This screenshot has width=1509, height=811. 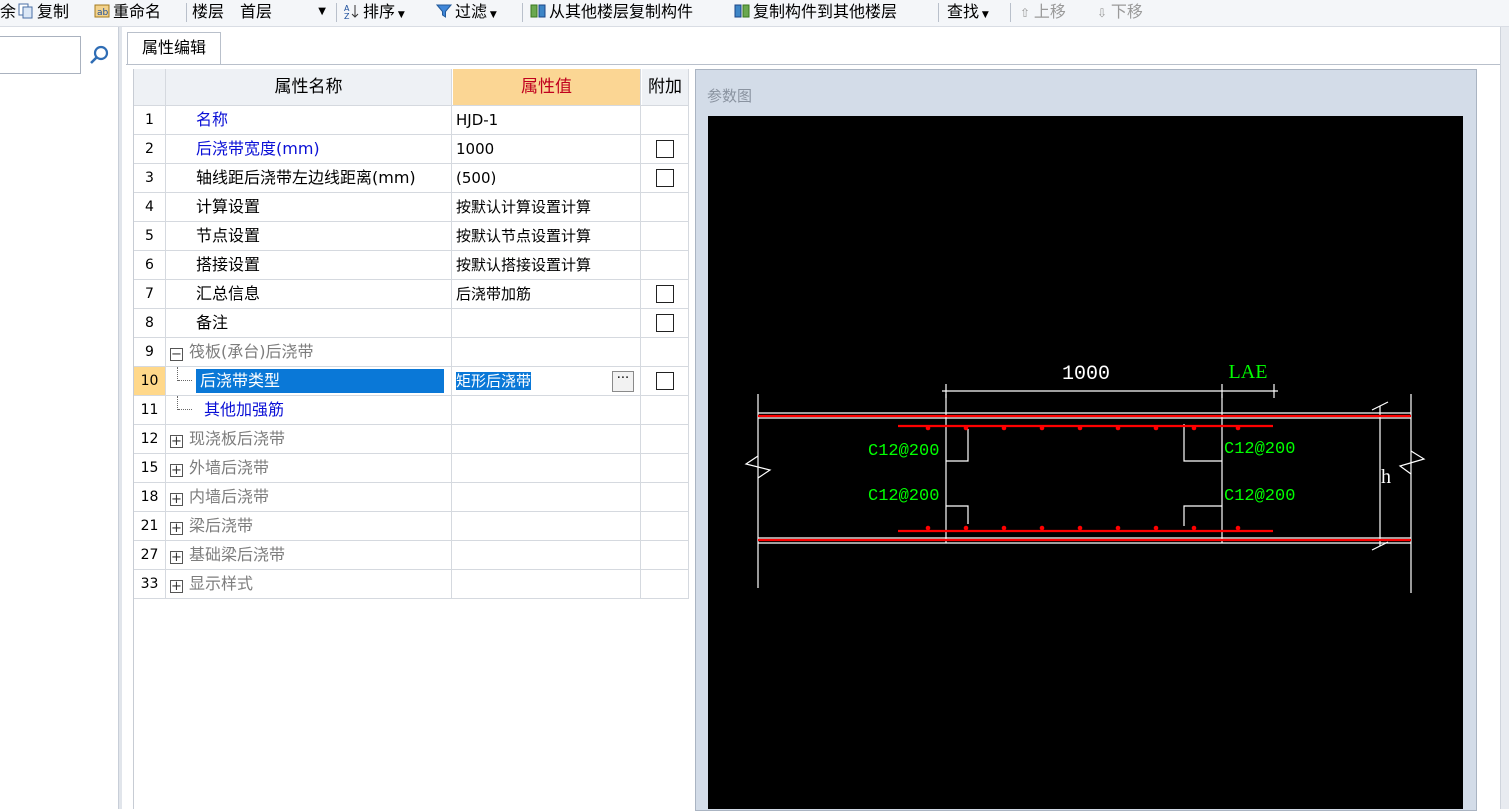 What do you see at coordinates (1120, 12) in the screenshot?
I see `move-down-button: ⇩ 下移` at bounding box center [1120, 12].